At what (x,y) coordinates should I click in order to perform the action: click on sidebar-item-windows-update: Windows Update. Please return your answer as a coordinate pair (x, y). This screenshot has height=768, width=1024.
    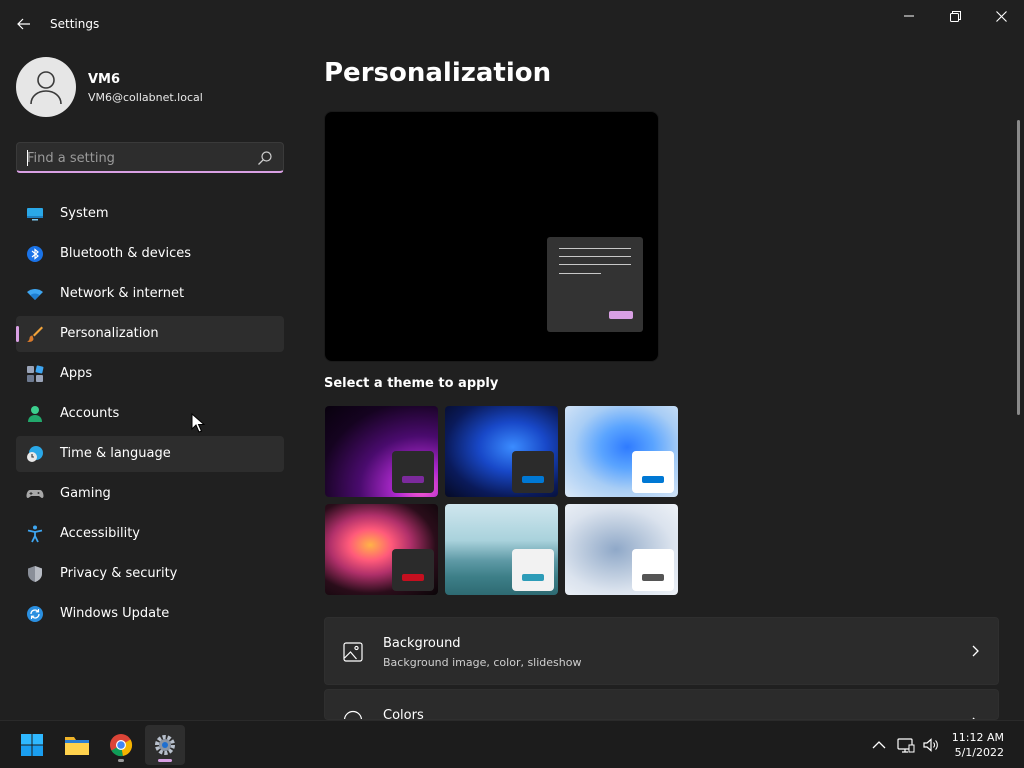
    Looking at the image, I should click on (150, 614).